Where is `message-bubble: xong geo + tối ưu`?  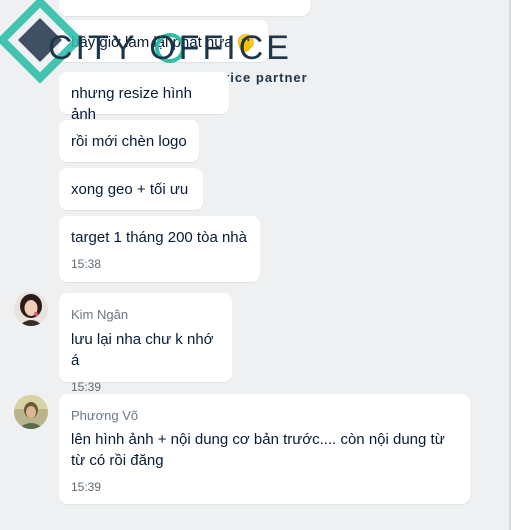 message-bubble: xong geo + tối ưu is located at coordinates (131, 189).